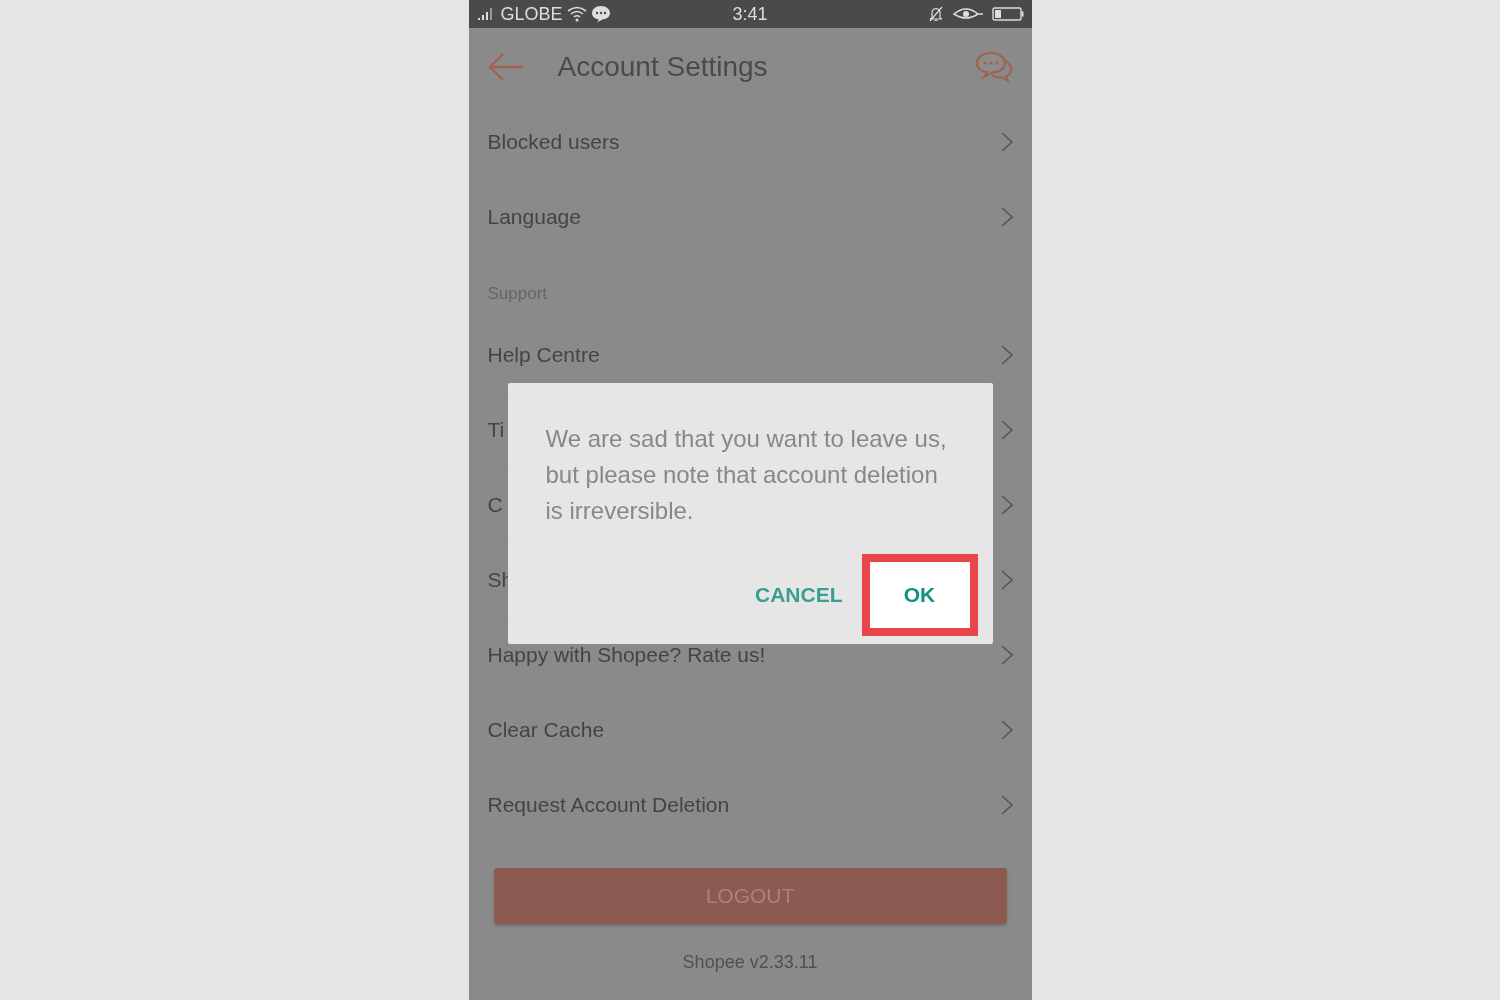 The height and width of the screenshot is (1000, 1500). What do you see at coordinates (750, 730) in the screenshot?
I see `menu-item: Clear Cache` at bounding box center [750, 730].